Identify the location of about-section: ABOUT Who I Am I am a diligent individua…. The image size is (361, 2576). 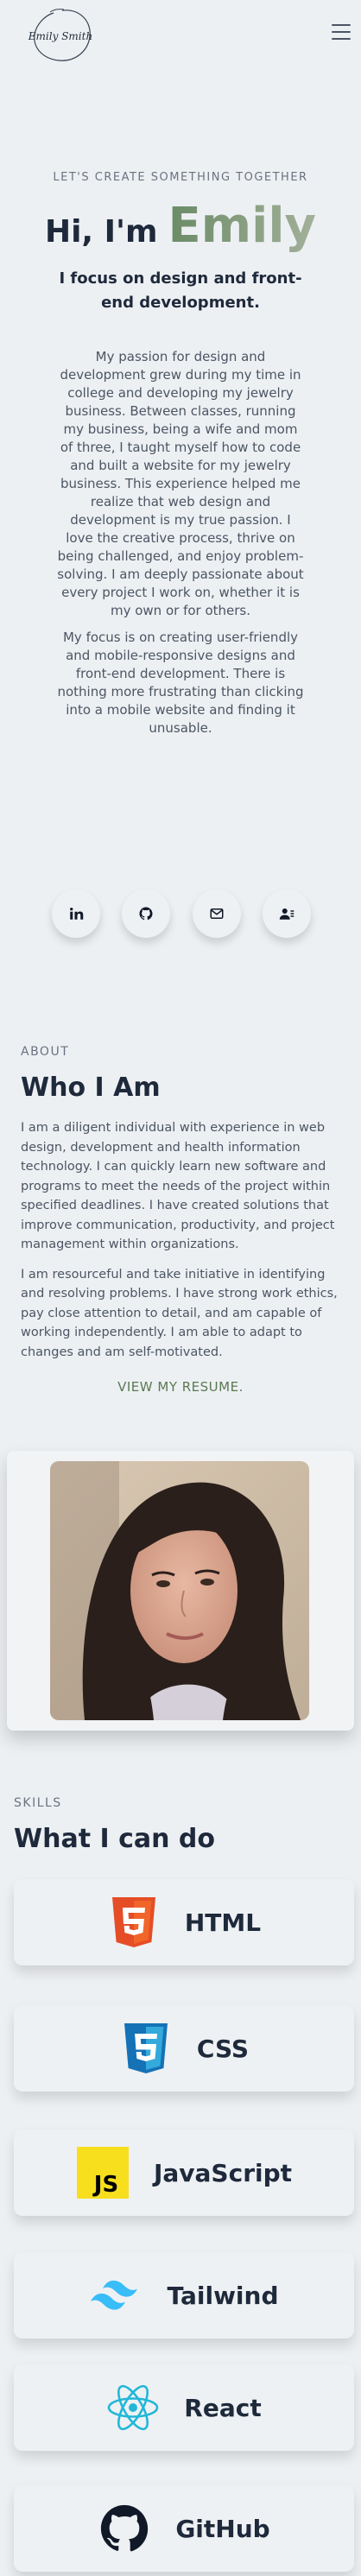
(180, 1220).